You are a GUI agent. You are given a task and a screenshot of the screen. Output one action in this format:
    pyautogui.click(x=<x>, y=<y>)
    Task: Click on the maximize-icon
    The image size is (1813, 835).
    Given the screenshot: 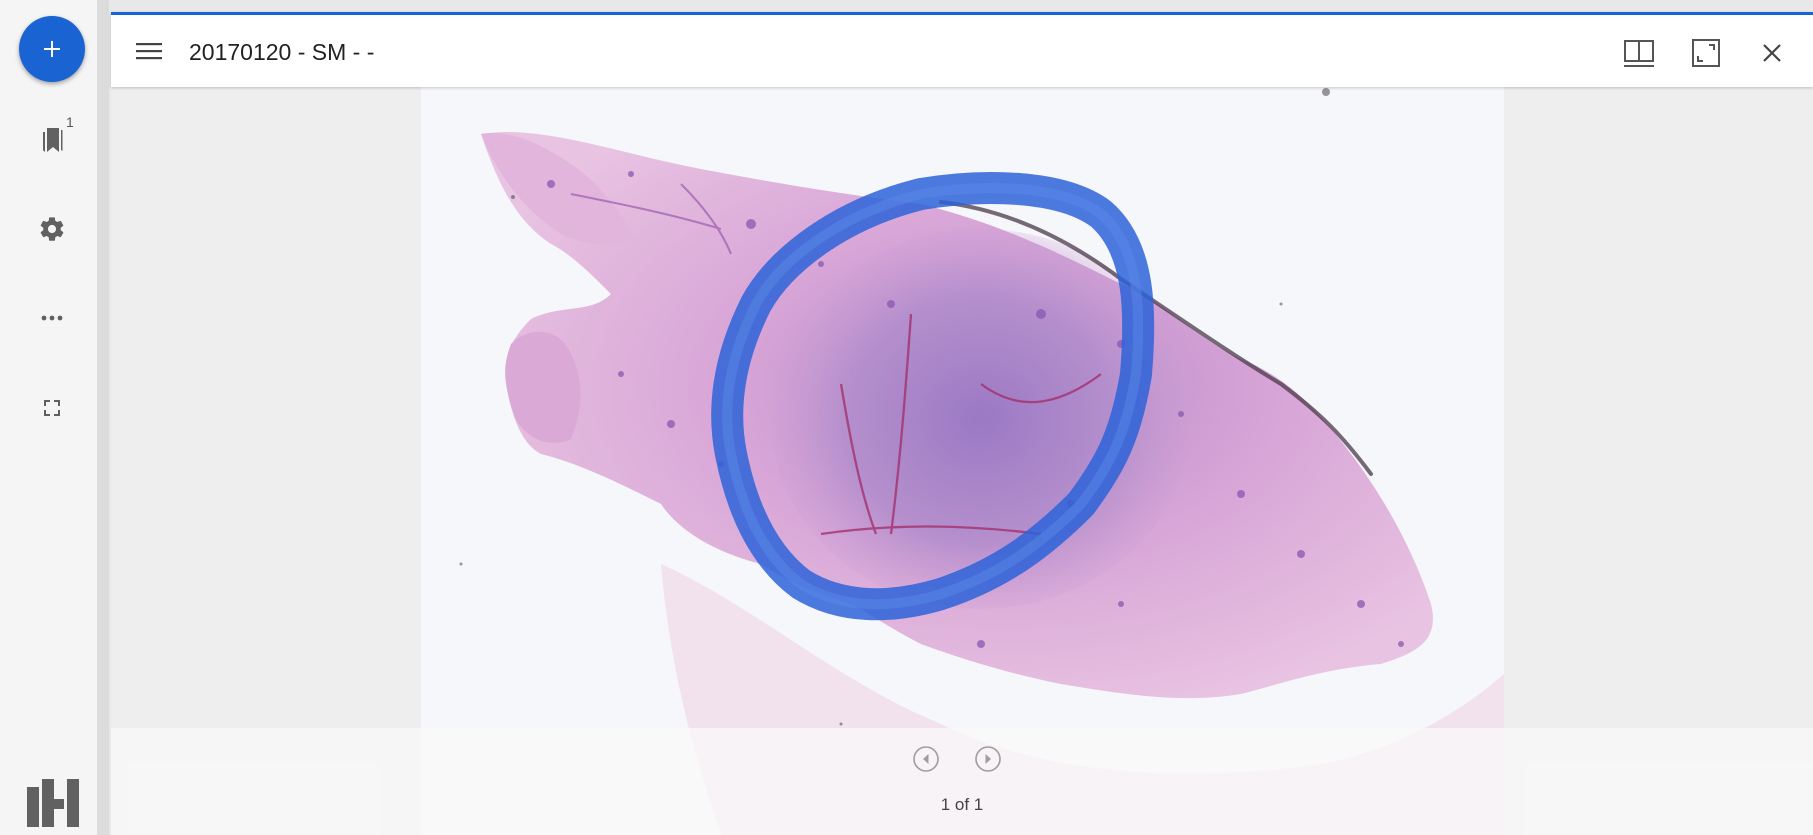 What is the action you would take?
    pyautogui.click(x=1706, y=53)
    